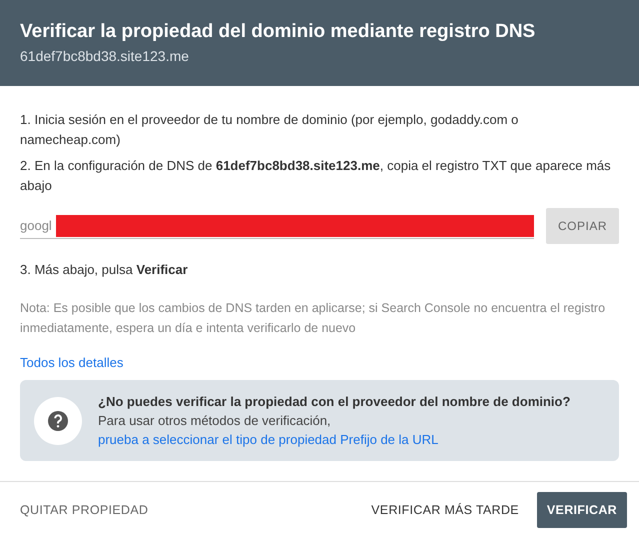 The height and width of the screenshot is (552, 639). What do you see at coordinates (104, 270) in the screenshot?
I see `instruction-text: 3. Más abajo, pulsa Verificar` at bounding box center [104, 270].